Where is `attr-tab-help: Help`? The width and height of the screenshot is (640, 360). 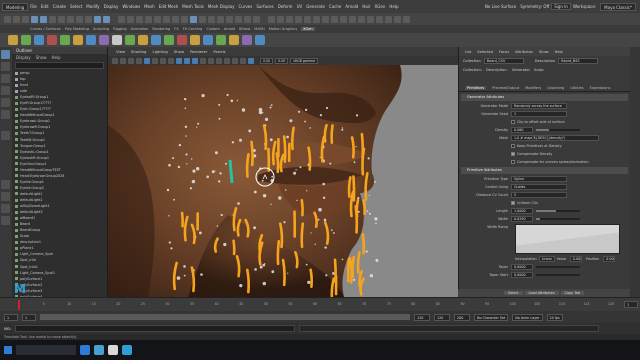
attr-tab-help: Help is located at coordinates (559, 52).